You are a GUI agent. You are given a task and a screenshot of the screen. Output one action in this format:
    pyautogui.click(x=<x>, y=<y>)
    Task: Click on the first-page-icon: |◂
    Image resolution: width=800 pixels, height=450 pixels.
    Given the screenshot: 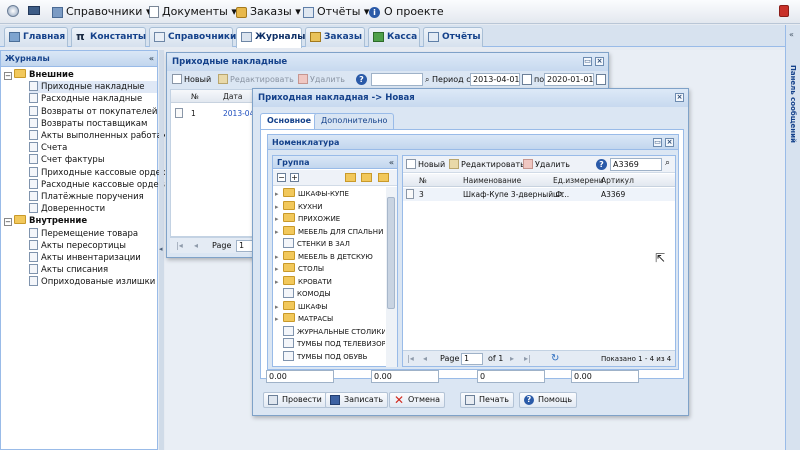 What is the action you would take?
    pyautogui.click(x=179, y=246)
    